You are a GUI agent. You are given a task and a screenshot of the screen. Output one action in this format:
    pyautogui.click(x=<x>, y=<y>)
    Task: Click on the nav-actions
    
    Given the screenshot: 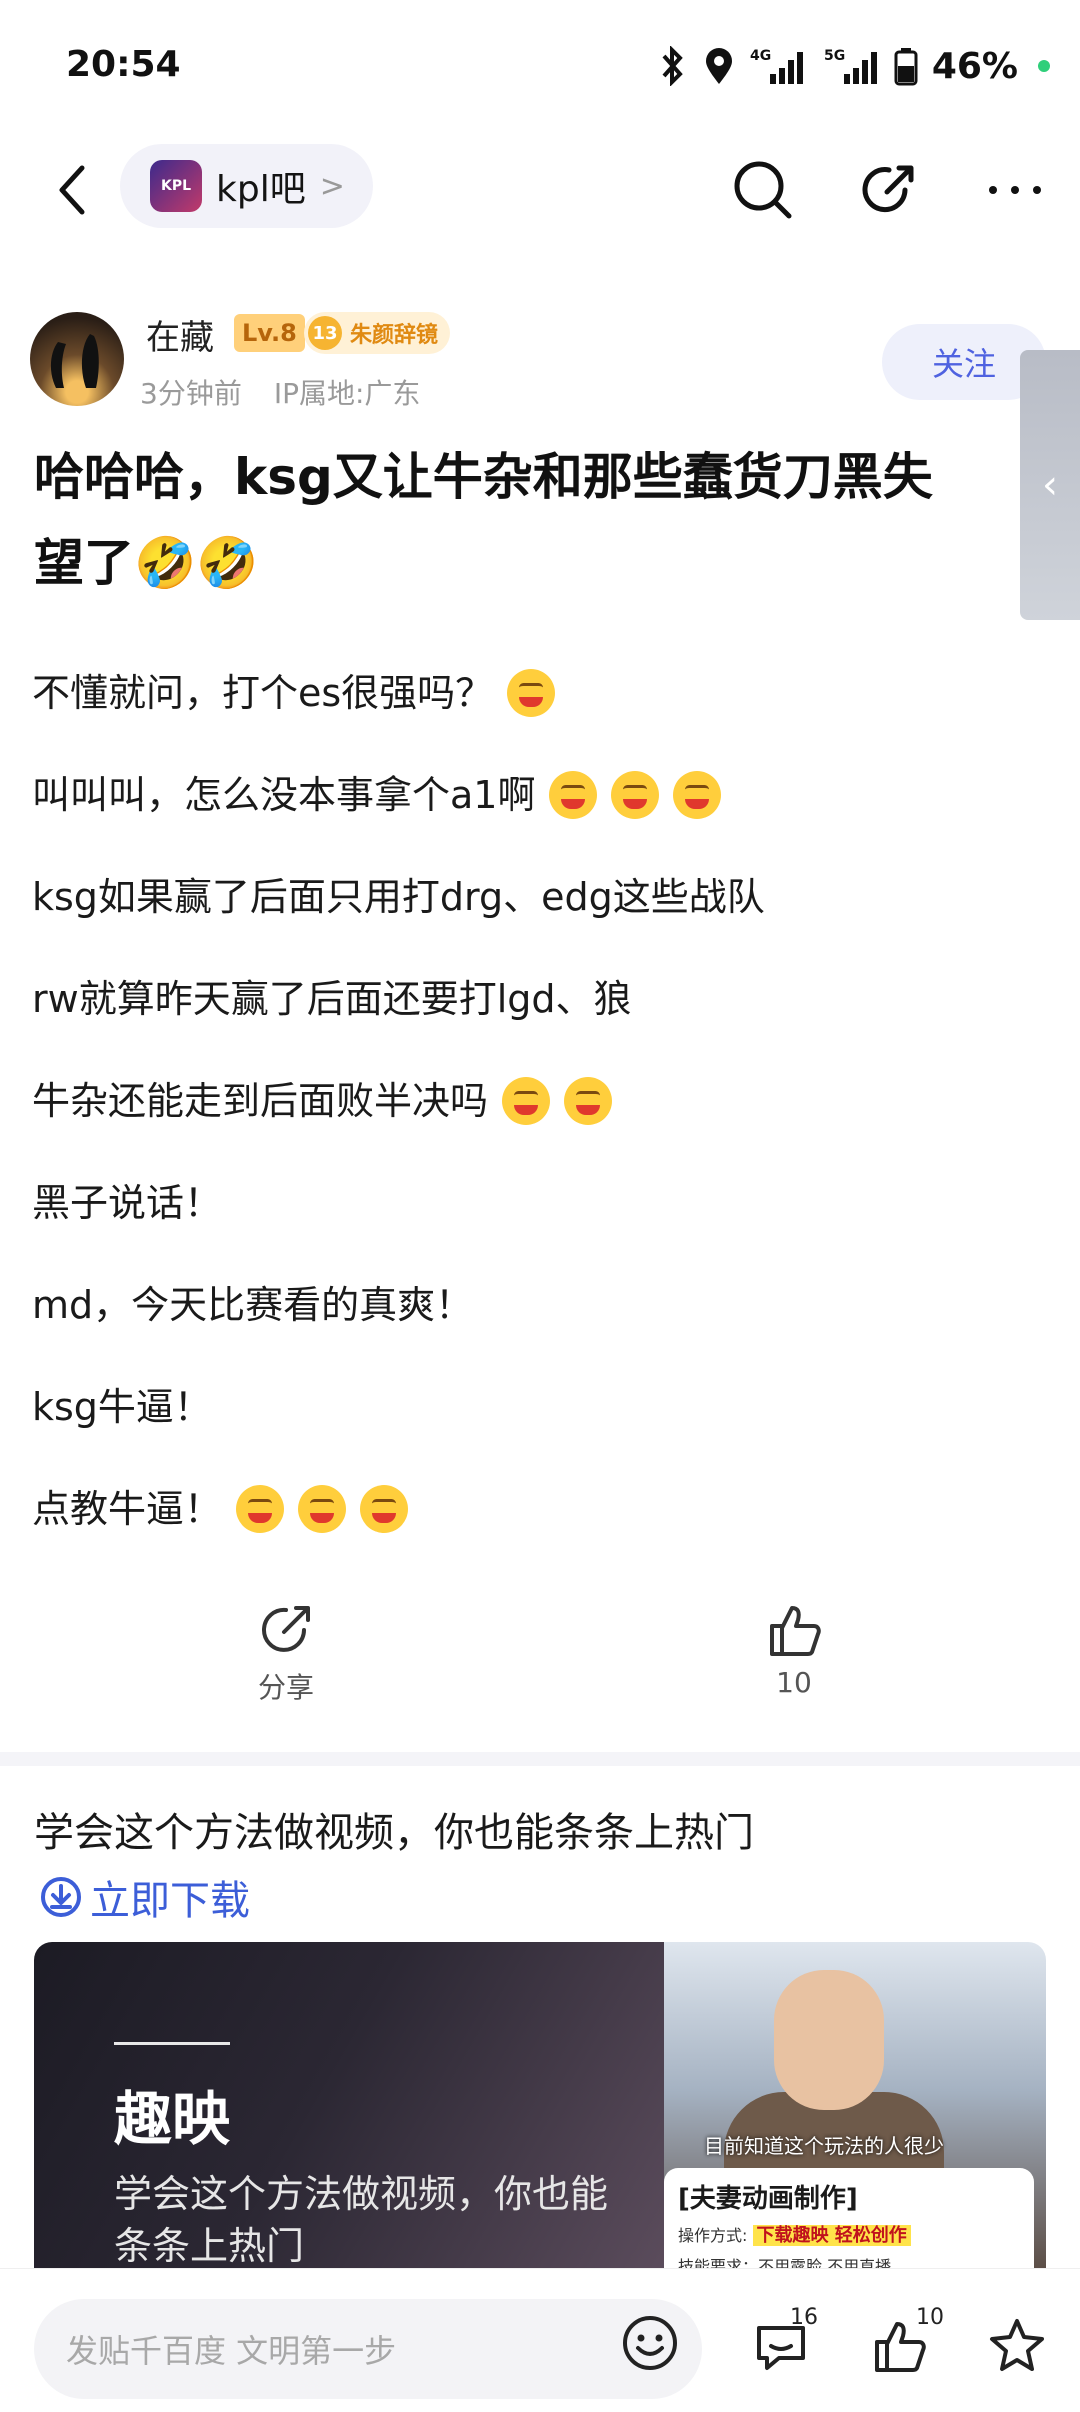 What is the action you would take?
    pyautogui.click(x=889, y=190)
    